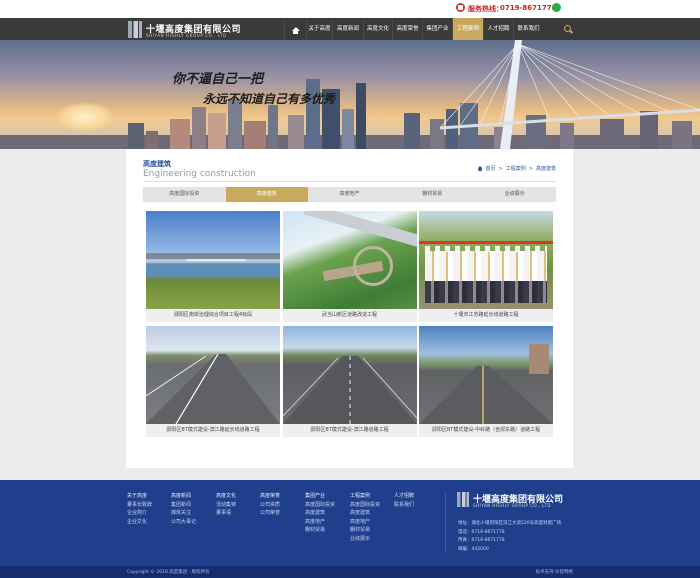  I want to click on footer-link: 业绩展示, so click(365, 539).